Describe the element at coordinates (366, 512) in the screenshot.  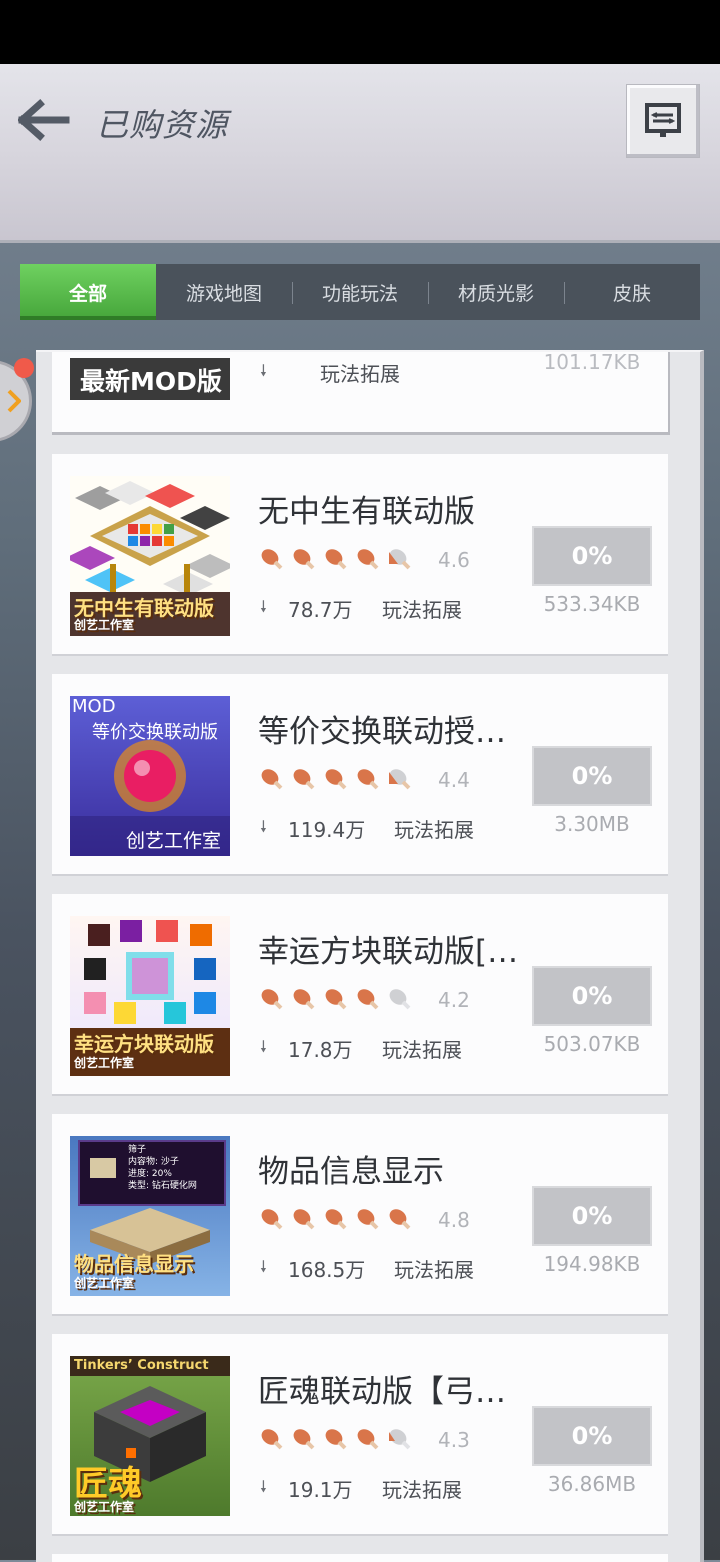
I see `item-title: 无中生有联动版` at that location.